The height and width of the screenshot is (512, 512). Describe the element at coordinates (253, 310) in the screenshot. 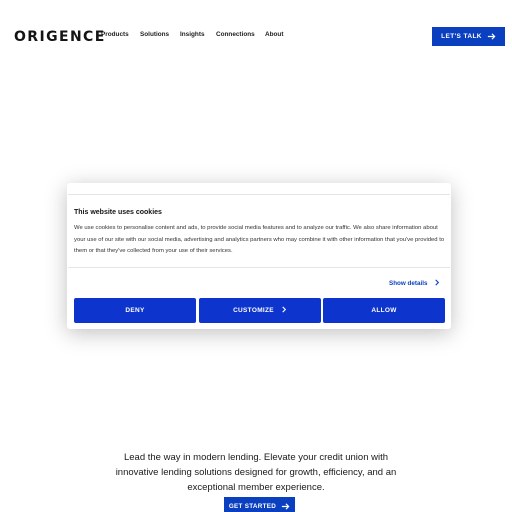

I see `customize-label: CUSTOMIZE` at that location.